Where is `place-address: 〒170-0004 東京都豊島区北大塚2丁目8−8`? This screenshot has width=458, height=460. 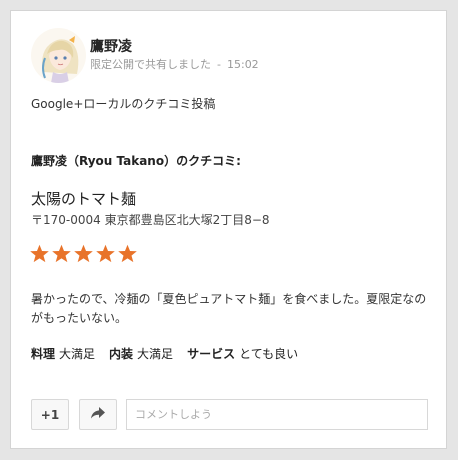
place-address: 〒170-0004 東京都豊島区北大塚2丁目8−8 is located at coordinates (150, 220).